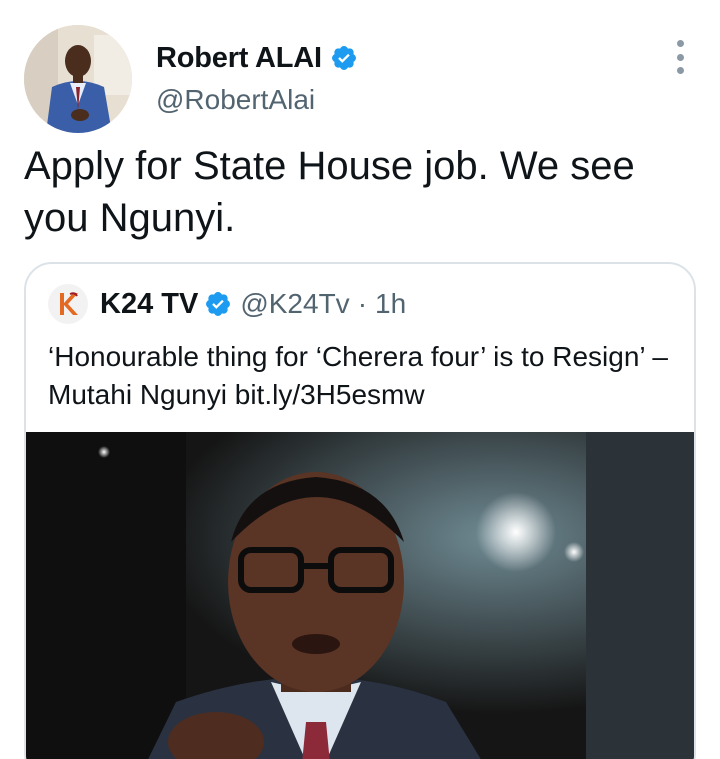  I want to click on avatar-photo, so click(78, 79).